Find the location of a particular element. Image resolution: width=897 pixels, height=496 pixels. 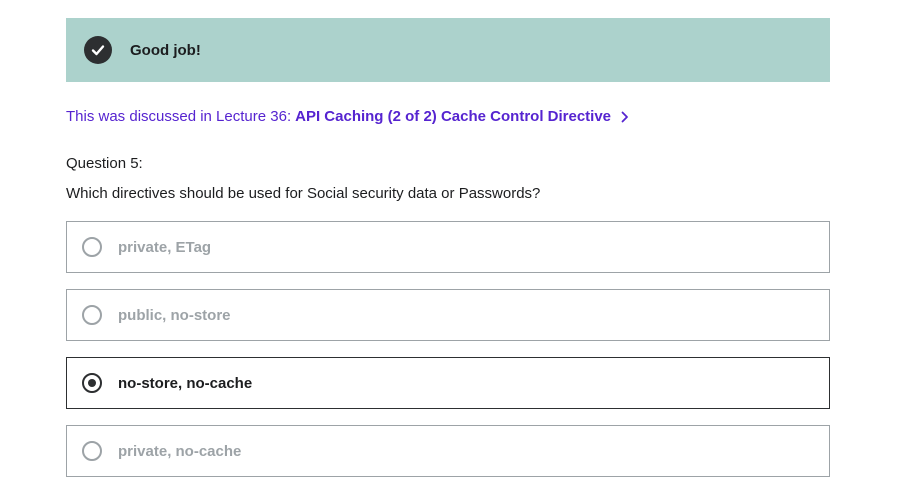

answer-option: private, no-cache is located at coordinates (448, 451).